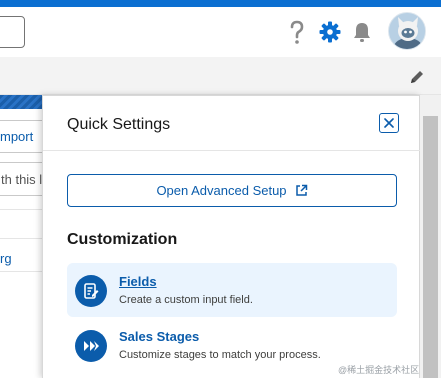  I want to click on page-banner, so click(24, 102).